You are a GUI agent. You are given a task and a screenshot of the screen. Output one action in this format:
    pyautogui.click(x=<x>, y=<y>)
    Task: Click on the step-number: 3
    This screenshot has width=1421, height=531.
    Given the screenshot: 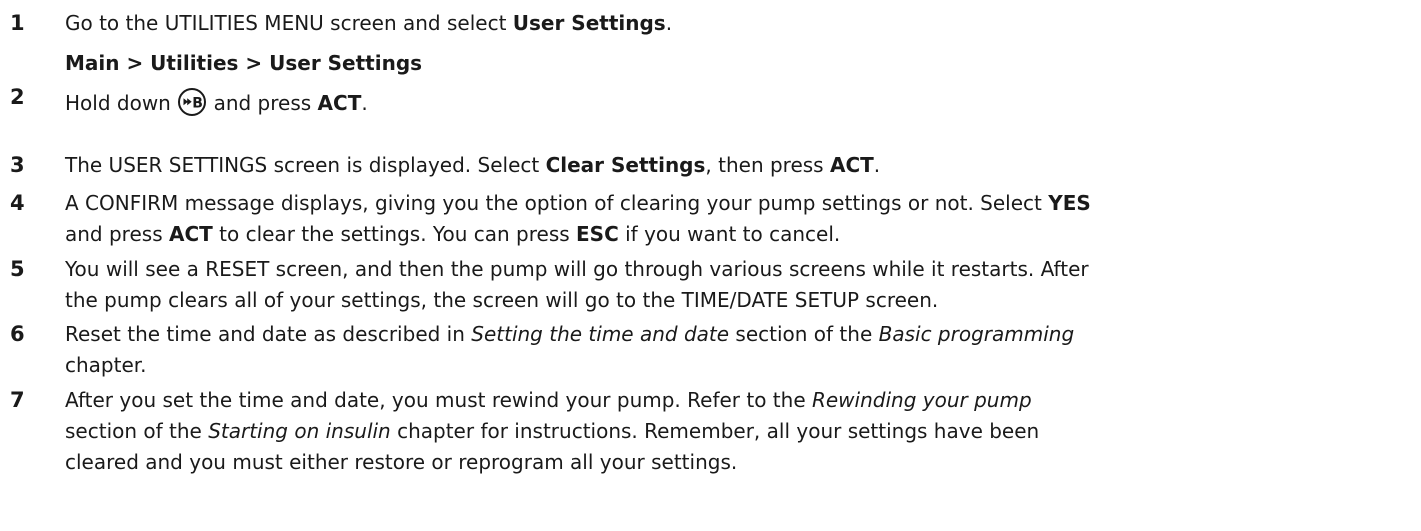 What is the action you would take?
    pyautogui.click(x=17, y=165)
    